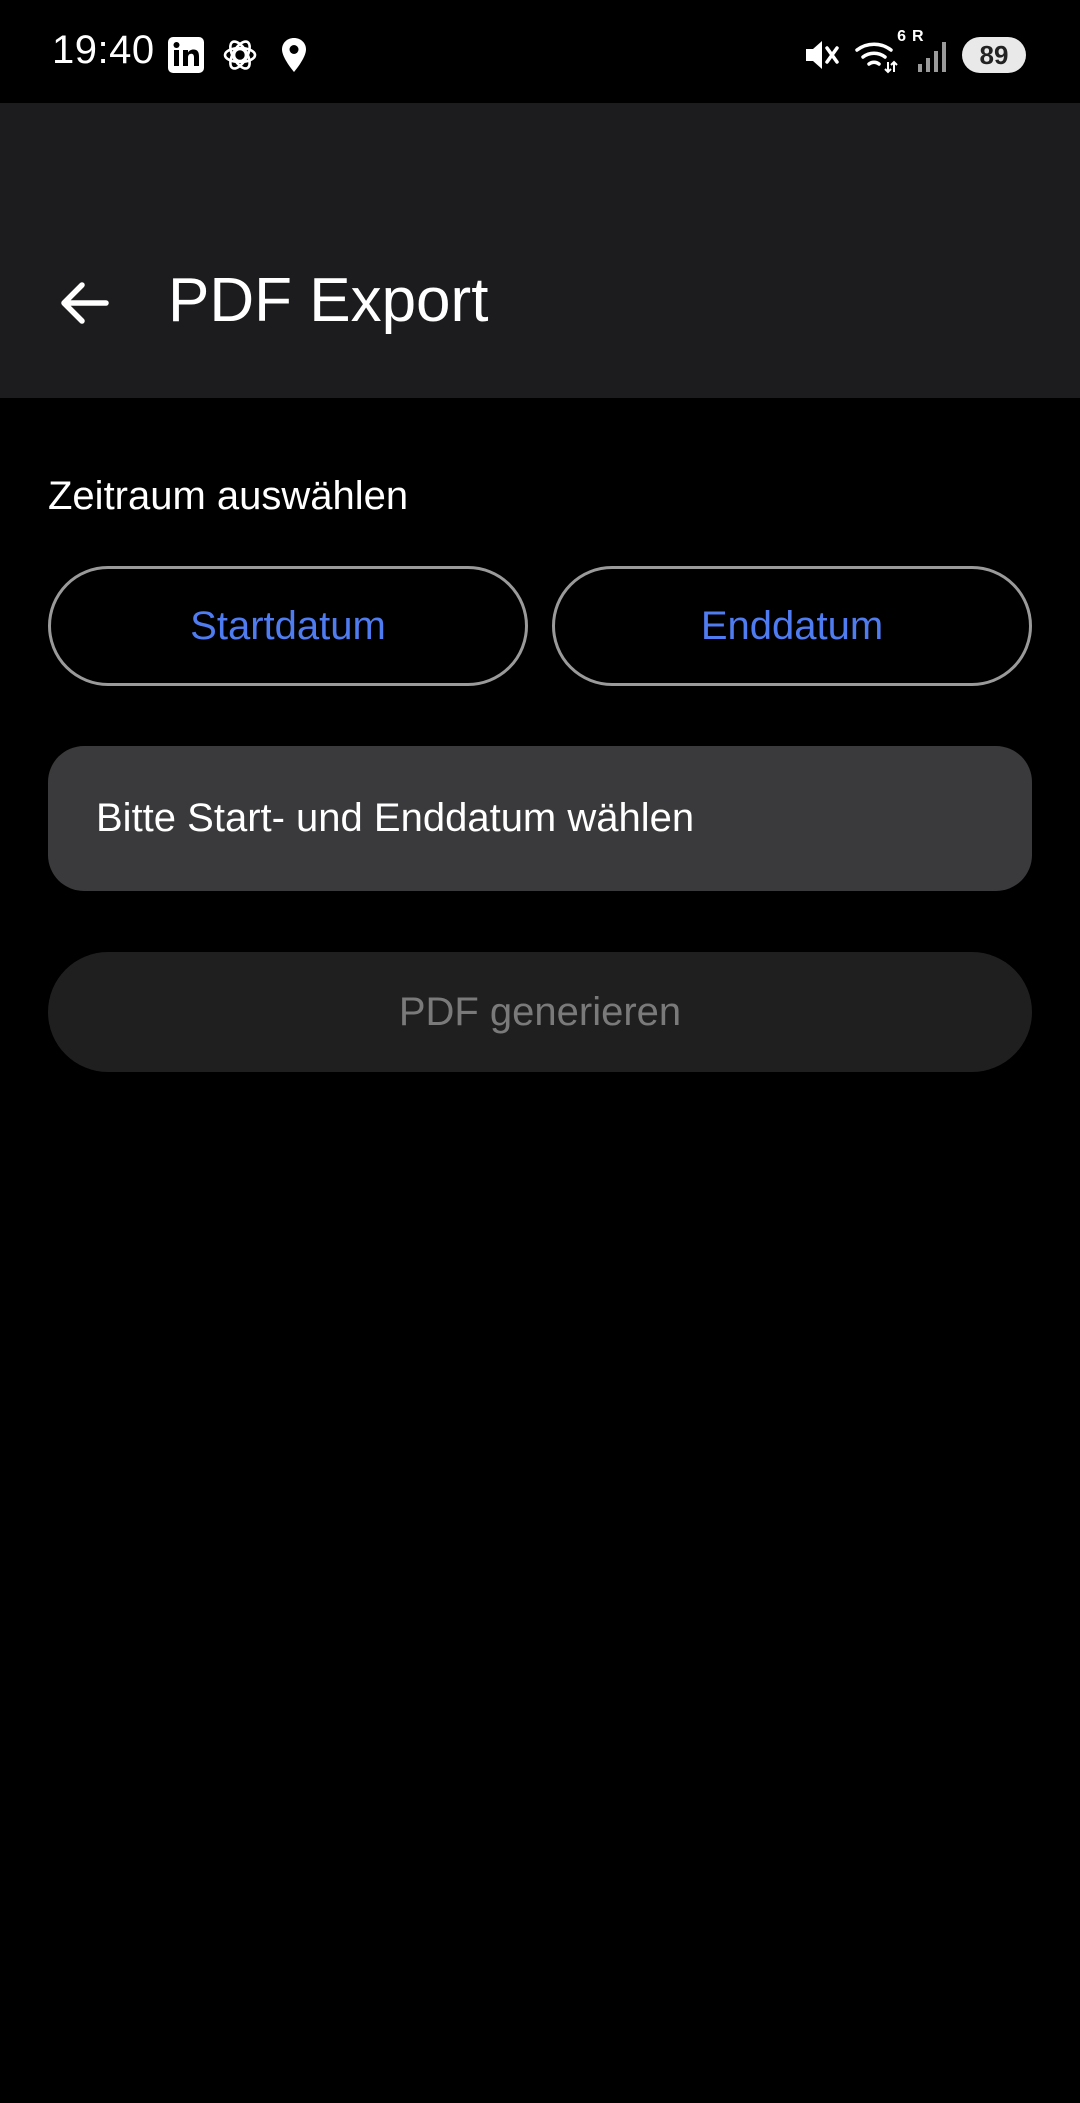 Image resolution: width=1080 pixels, height=2103 pixels. I want to click on notification-icons, so click(240, 55).